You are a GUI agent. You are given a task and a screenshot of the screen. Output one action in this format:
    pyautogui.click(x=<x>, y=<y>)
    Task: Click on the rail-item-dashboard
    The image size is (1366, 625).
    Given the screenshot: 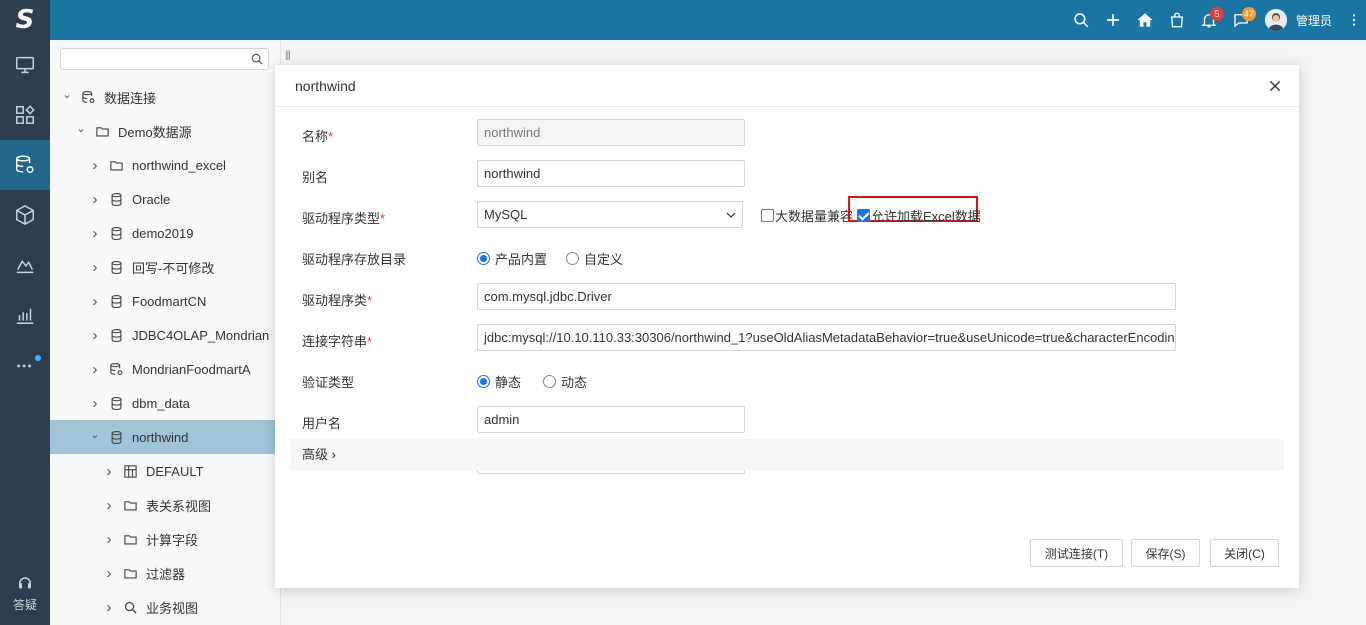 What is the action you would take?
    pyautogui.click(x=25, y=65)
    